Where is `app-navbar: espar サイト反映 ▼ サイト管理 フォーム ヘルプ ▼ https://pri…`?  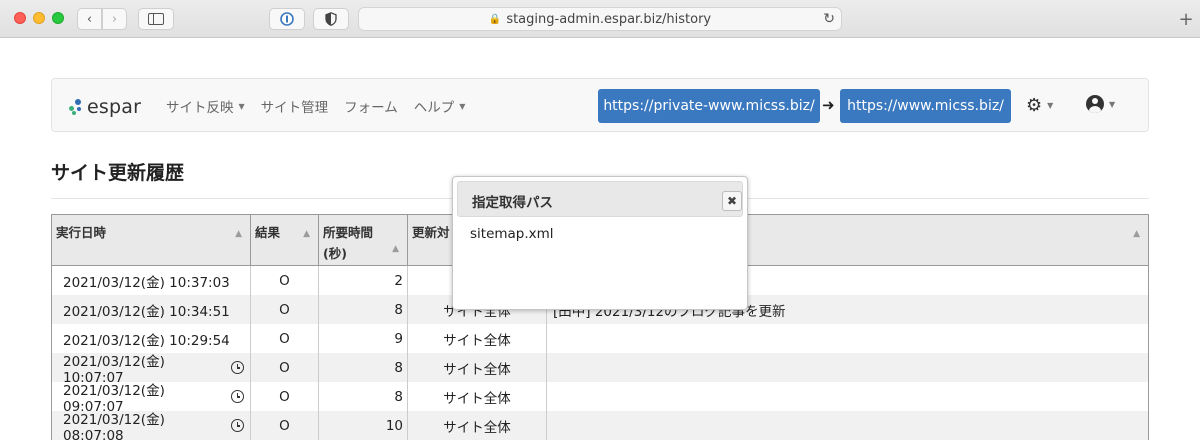 app-navbar: espar サイト反映 ▼ サイト管理 フォーム ヘルプ ▼ https://pri… is located at coordinates (600, 105).